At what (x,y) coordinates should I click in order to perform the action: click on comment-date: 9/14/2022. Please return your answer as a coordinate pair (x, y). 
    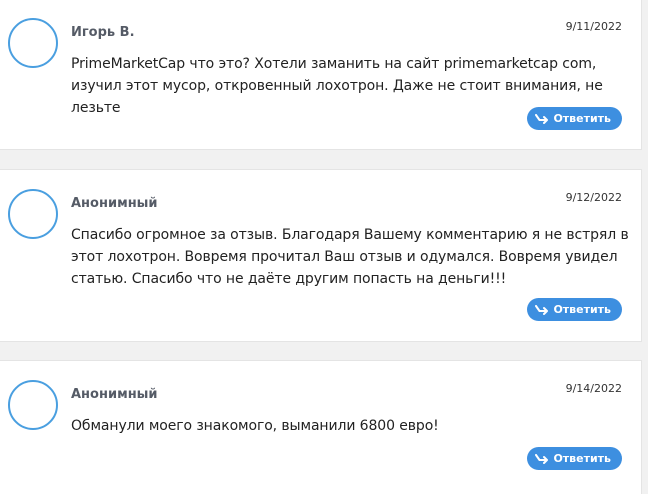
    Looking at the image, I should click on (593, 388).